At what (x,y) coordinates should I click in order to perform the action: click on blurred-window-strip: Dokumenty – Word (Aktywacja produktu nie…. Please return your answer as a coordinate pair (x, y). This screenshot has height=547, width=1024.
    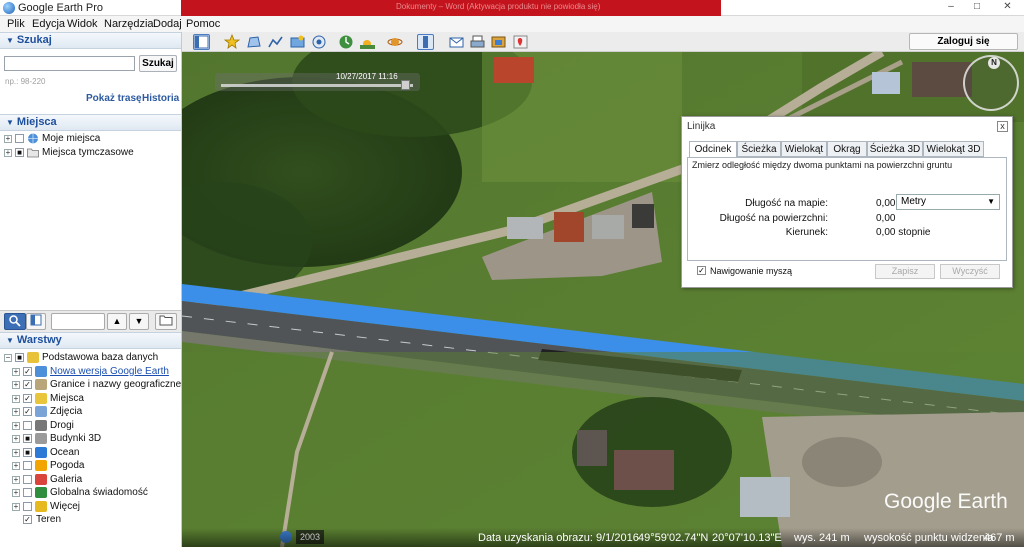
    Looking at the image, I should click on (451, 8).